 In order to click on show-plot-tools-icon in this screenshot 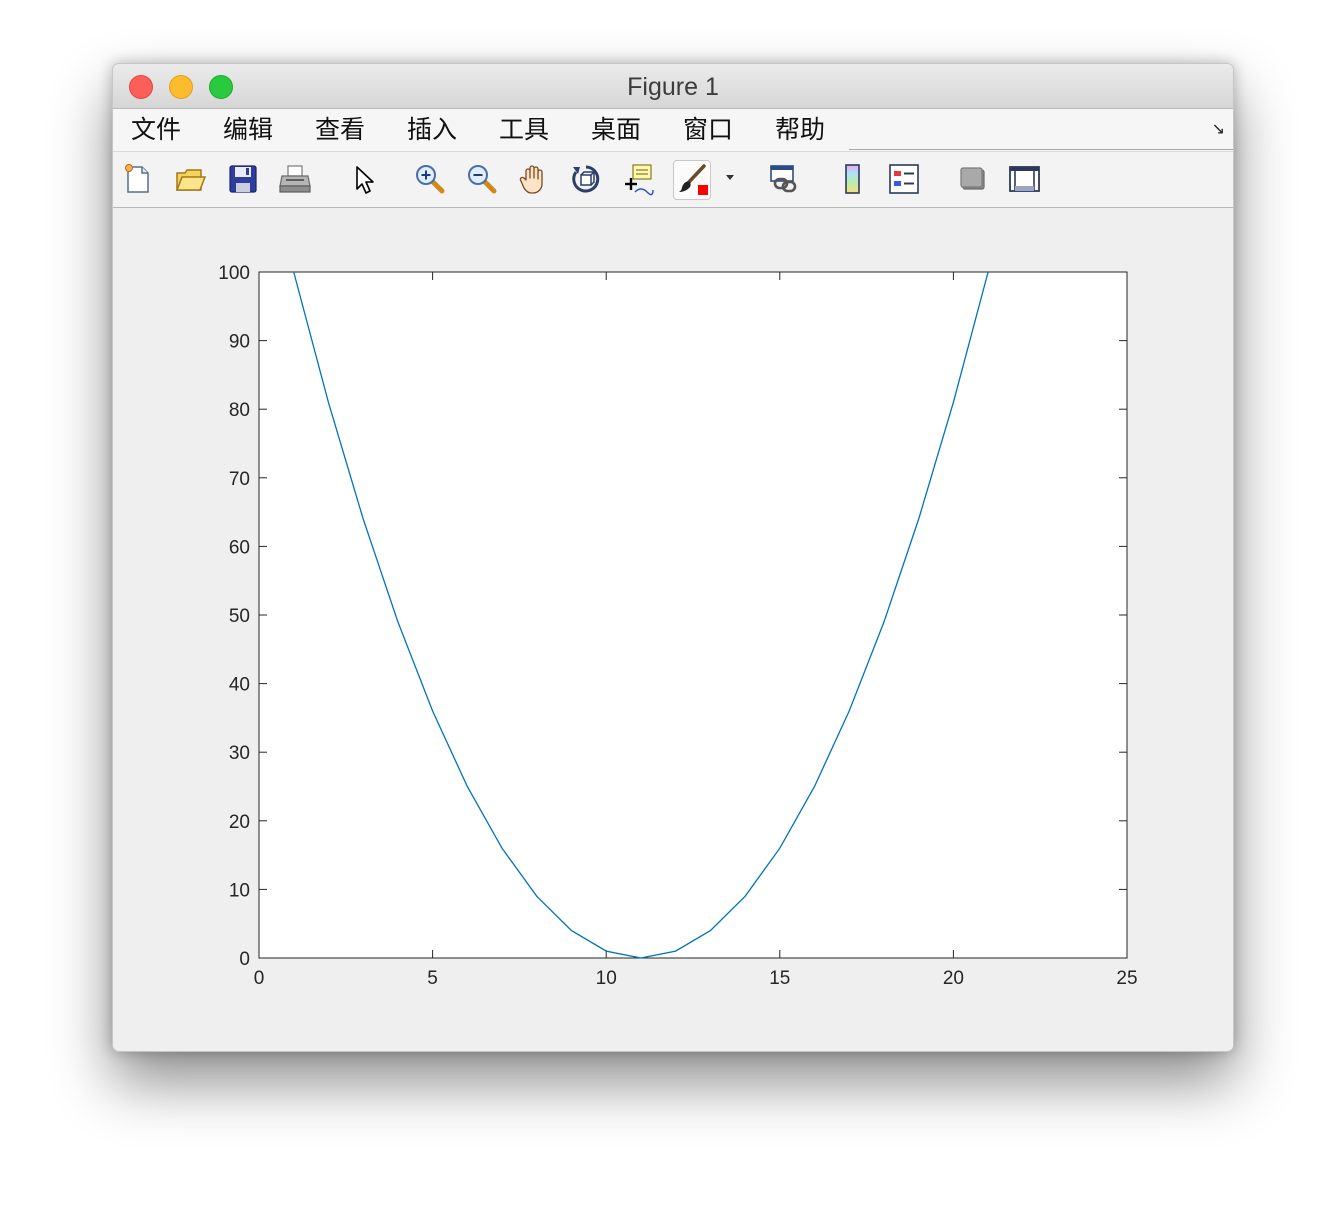, I will do `click(1024, 179)`.